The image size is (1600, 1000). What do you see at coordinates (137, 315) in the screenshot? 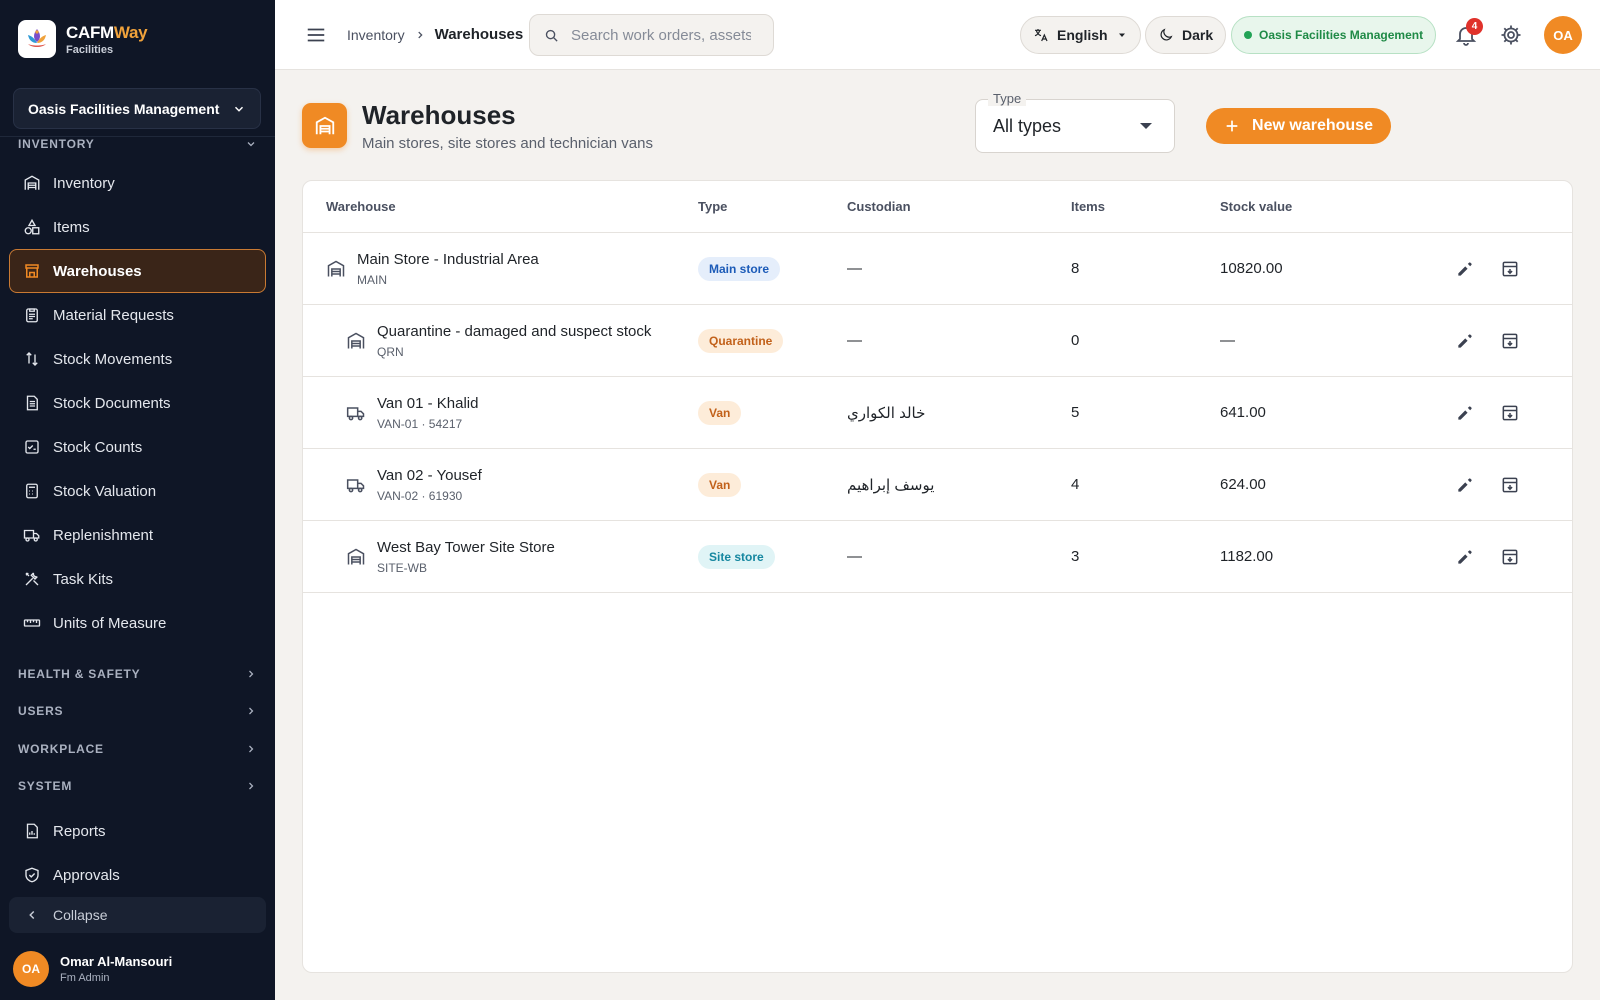
I see `sidebar-item-material-requests: Material Requests` at bounding box center [137, 315].